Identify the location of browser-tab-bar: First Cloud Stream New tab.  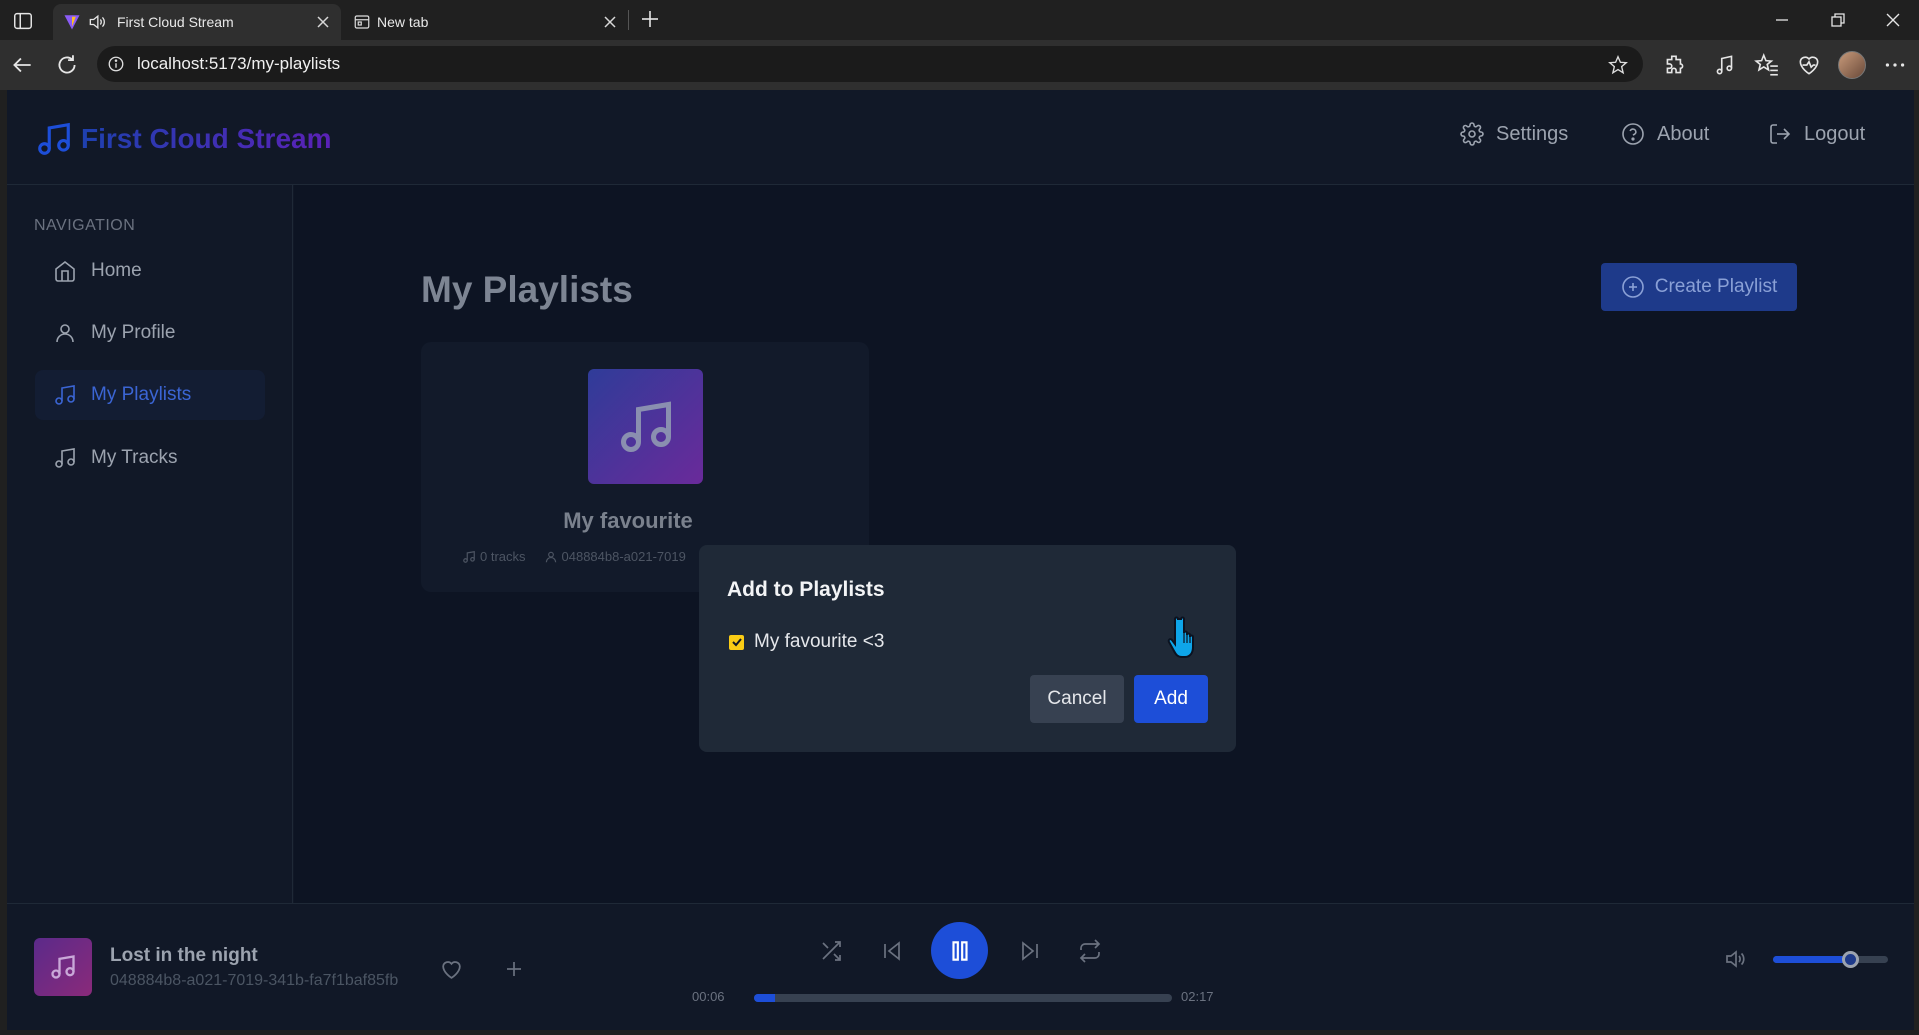
(959, 20).